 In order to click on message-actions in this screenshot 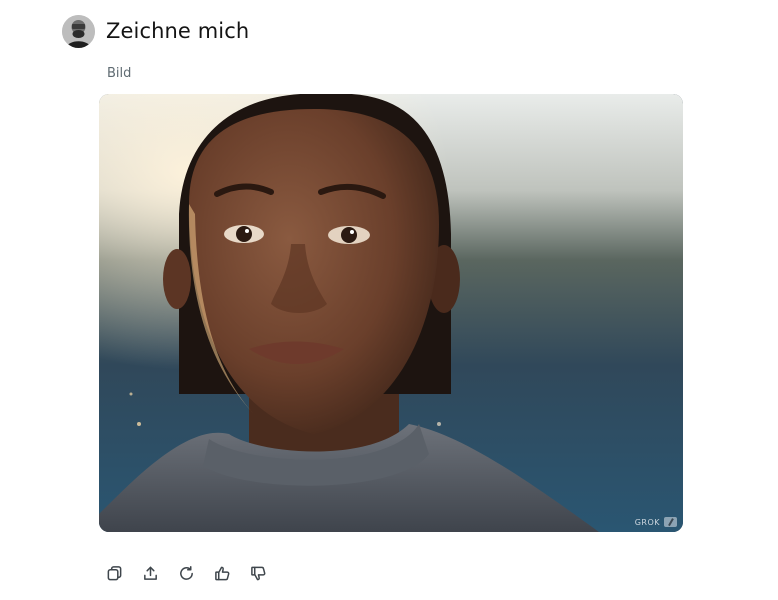, I will do `click(194, 573)`.